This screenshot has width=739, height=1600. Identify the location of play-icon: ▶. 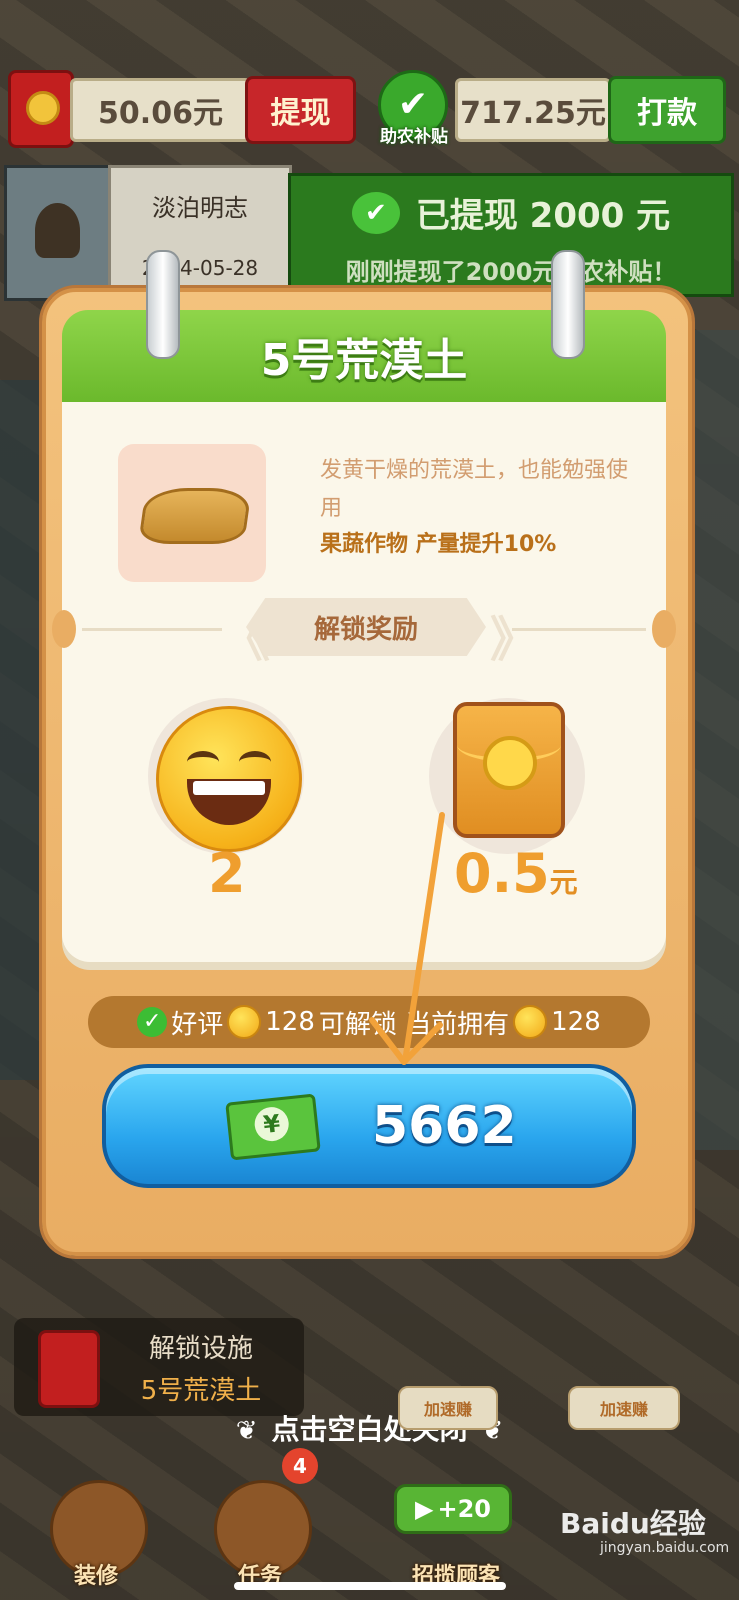
(424, 1509).